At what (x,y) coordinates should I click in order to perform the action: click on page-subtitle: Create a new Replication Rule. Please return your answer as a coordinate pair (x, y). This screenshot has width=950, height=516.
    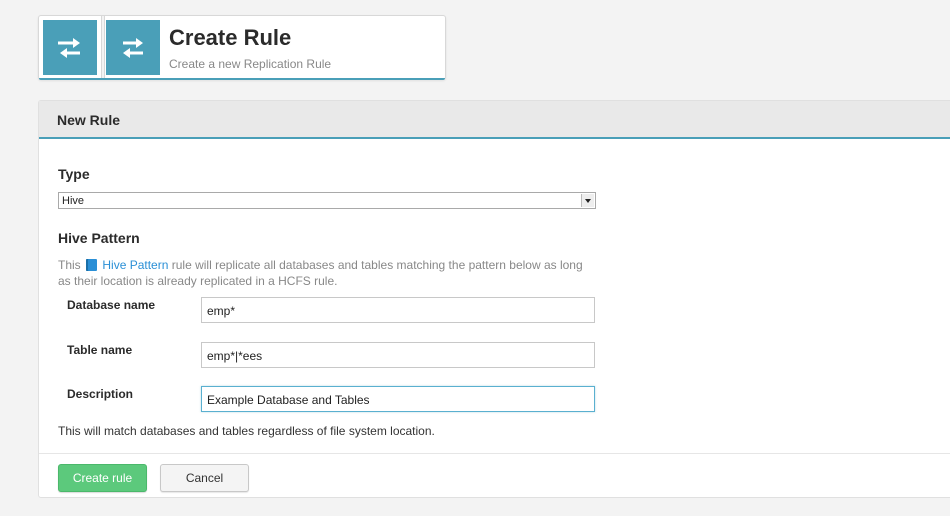
    Looking at the image, I should click on (250, 64).